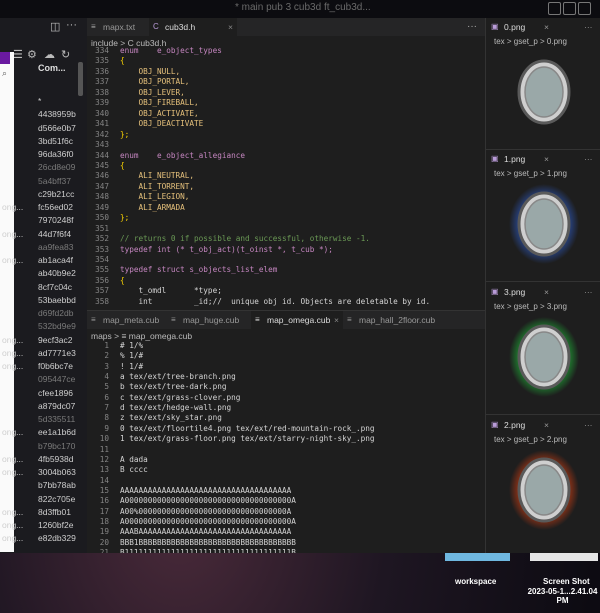  Describe the element at coordinates (530, 306) in the screenshot. I see `preview-breadcrumb: tex > gset_p > 3.png` at that location.